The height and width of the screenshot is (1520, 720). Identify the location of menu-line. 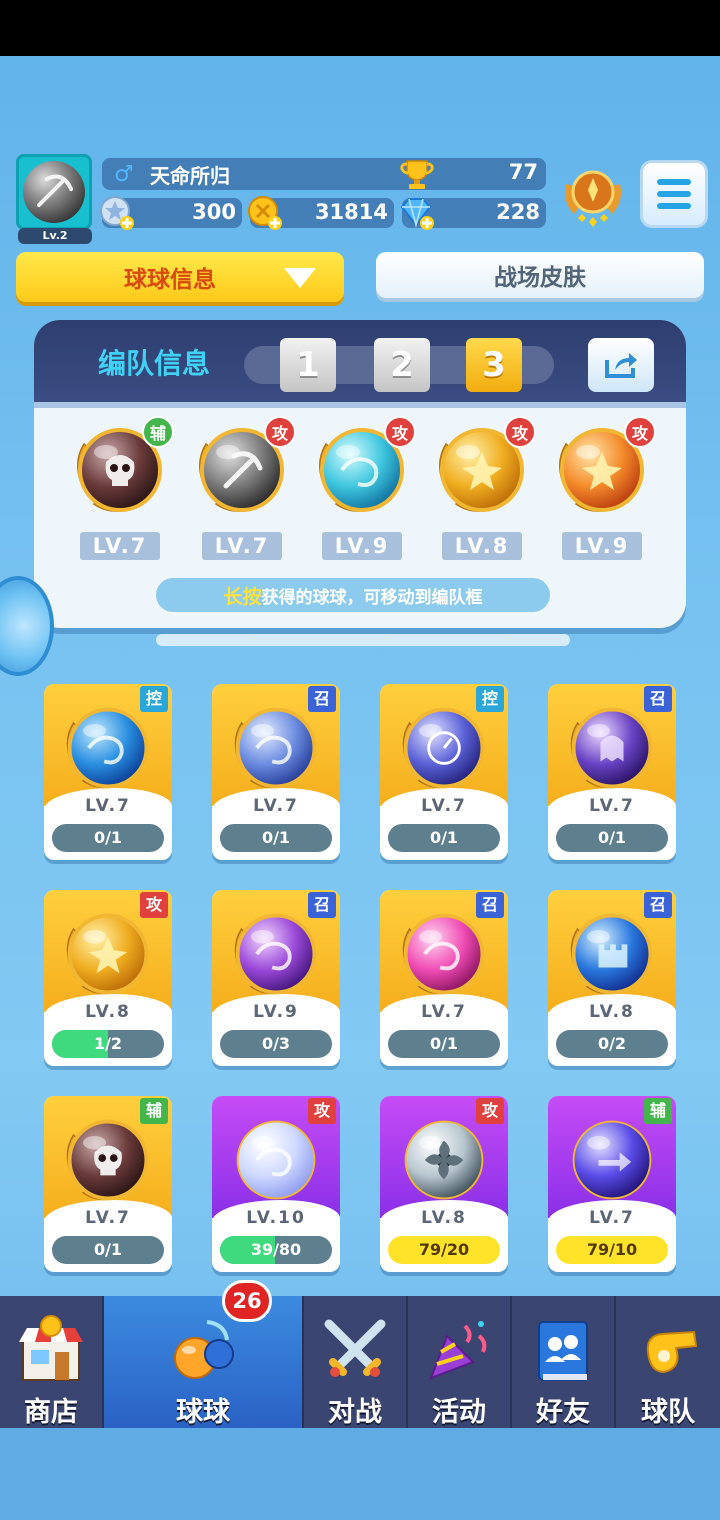
(674, 194).